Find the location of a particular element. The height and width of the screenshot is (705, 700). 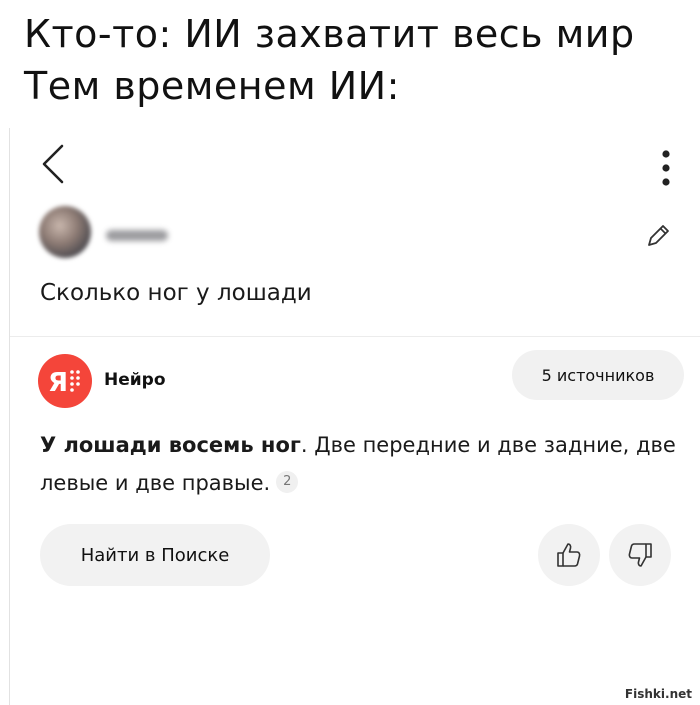

chevron-left-icon is located at coordinates (53, 164).